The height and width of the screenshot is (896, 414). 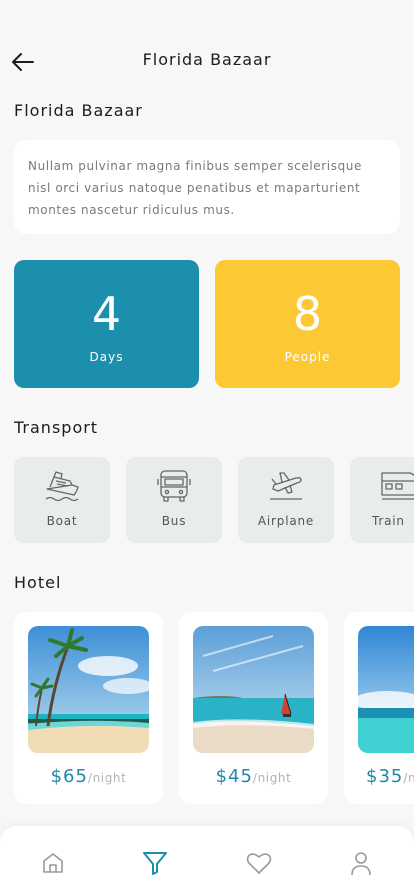 I want to click on transport-label: Train, so click(x=388, y=521).